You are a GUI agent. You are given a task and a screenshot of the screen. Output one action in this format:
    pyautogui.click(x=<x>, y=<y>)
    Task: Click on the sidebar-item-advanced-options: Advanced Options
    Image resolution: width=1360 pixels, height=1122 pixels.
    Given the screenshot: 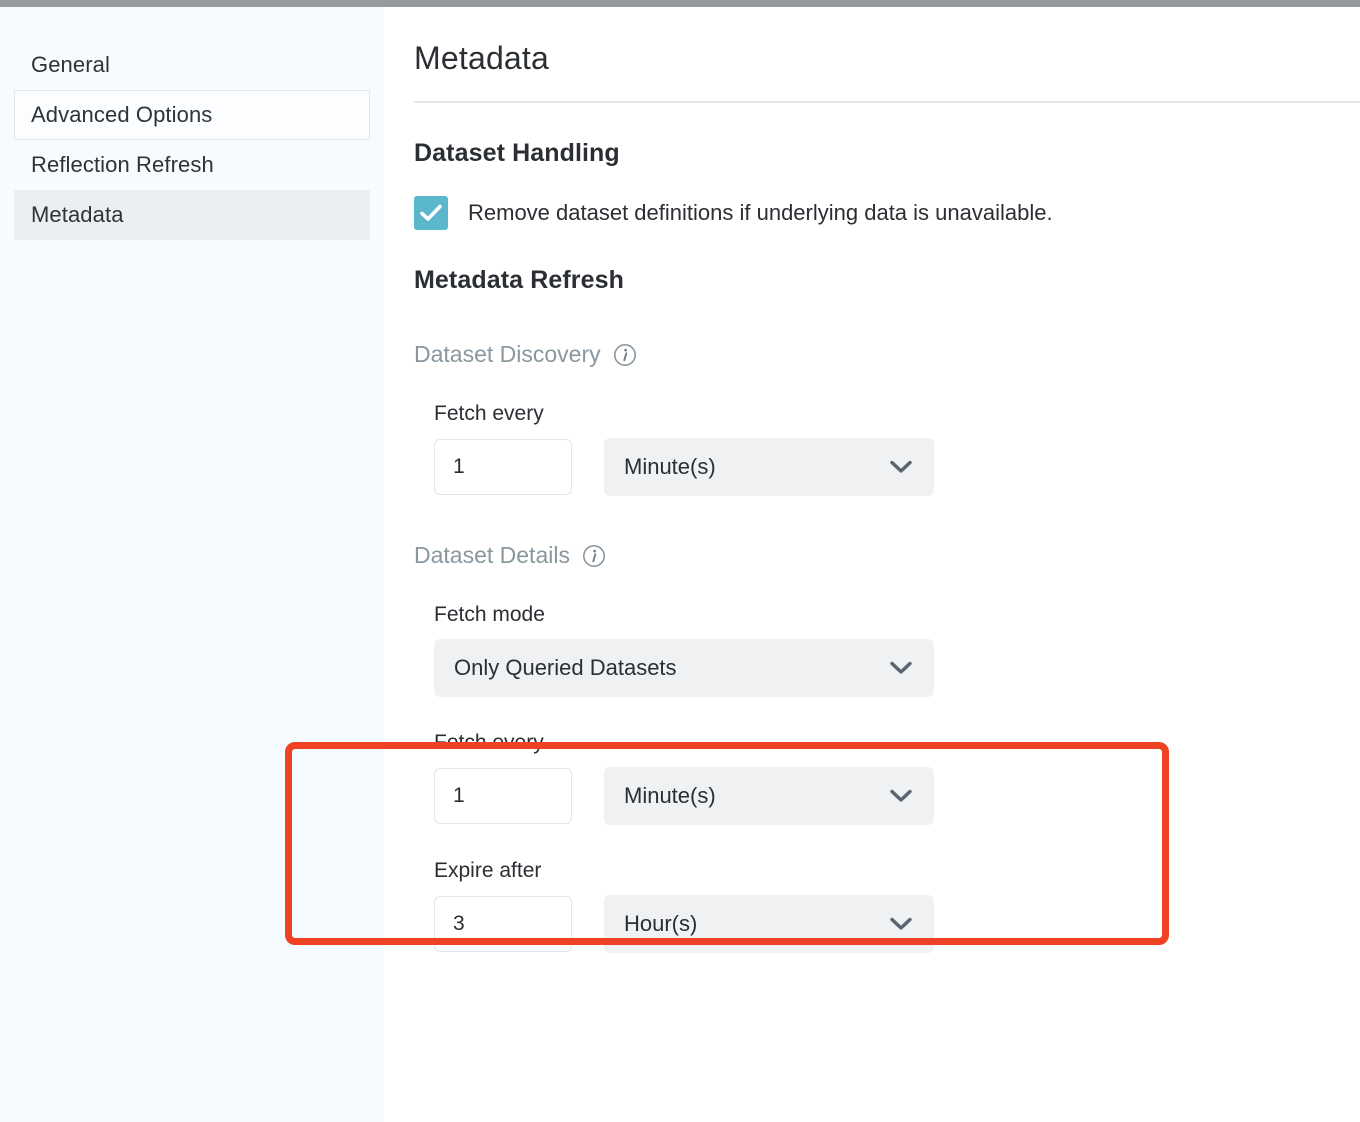 What is the action you would take?
    pyautogui.click(x=192, y=115)
    